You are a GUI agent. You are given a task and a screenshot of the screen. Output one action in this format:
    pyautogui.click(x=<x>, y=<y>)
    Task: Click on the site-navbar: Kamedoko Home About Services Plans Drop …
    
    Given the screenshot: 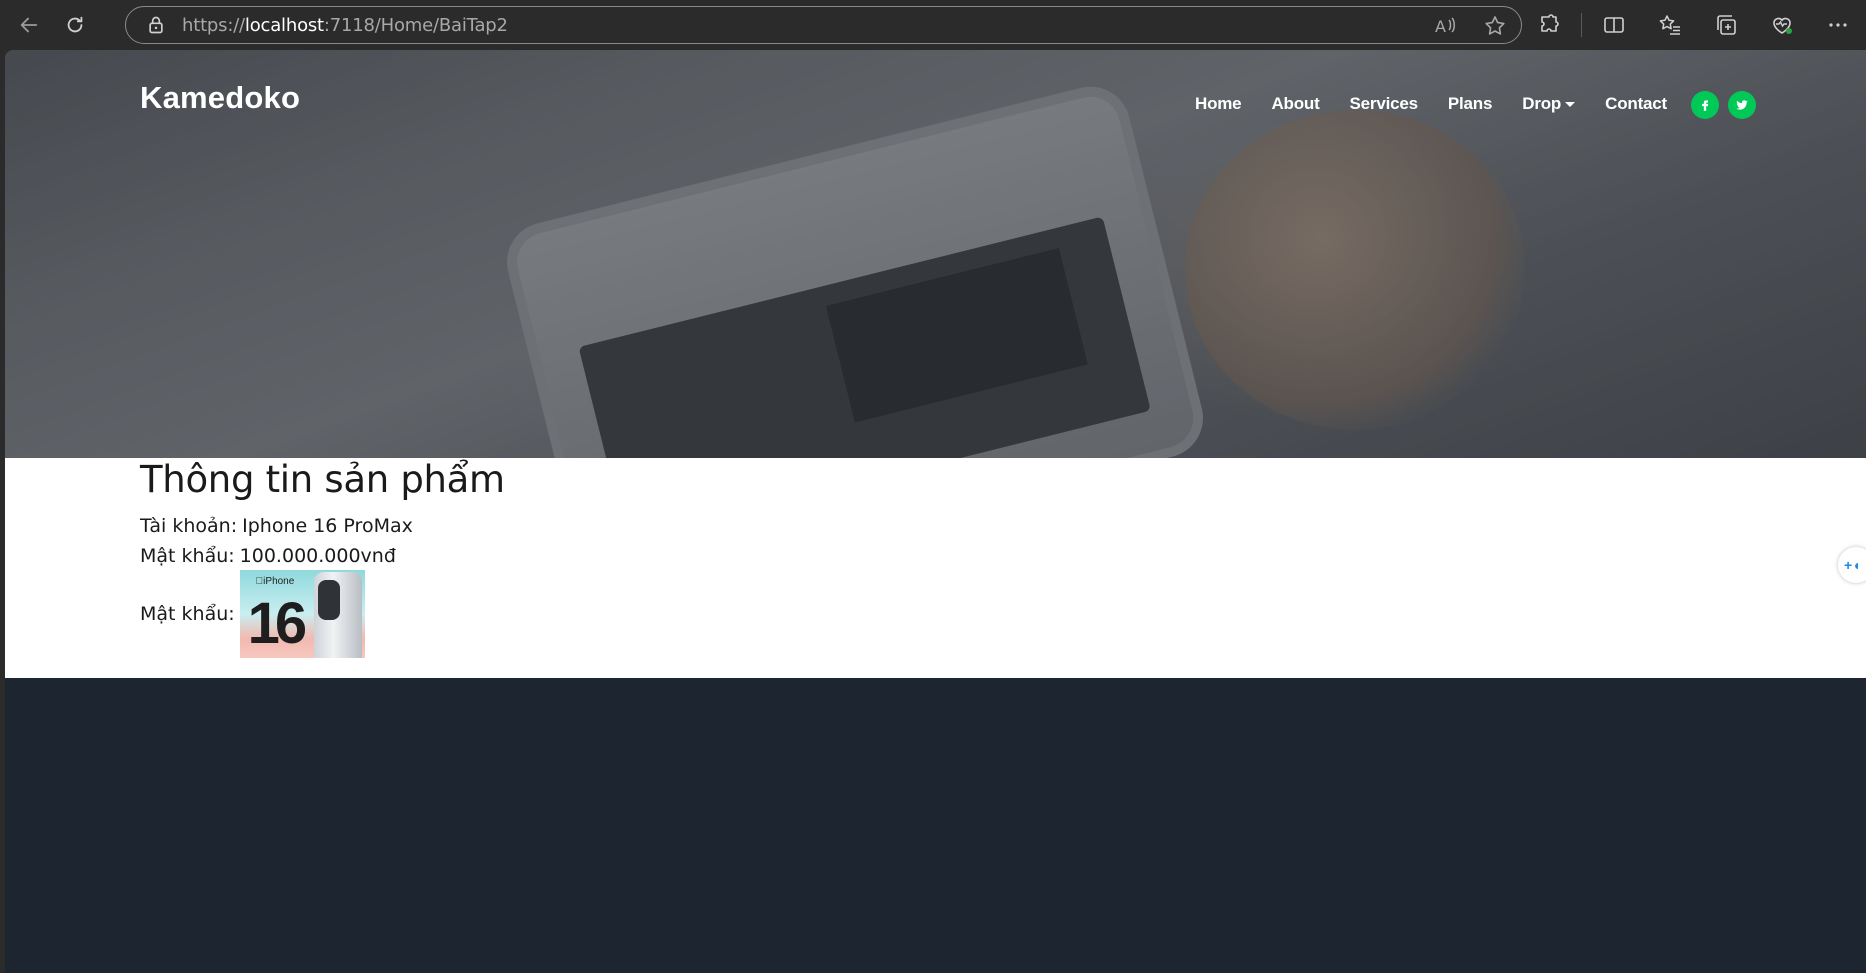 What is the action you would take?
    pyautogui.click(x=935, y=98)
    